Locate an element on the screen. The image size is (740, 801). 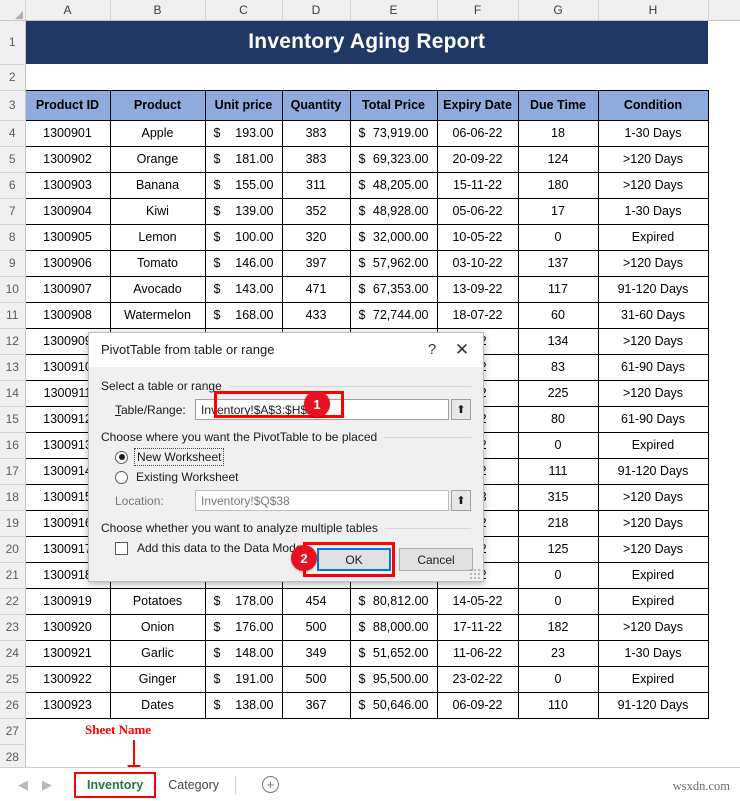
cell-due-time: 0 is located at coordinates (558, 575).